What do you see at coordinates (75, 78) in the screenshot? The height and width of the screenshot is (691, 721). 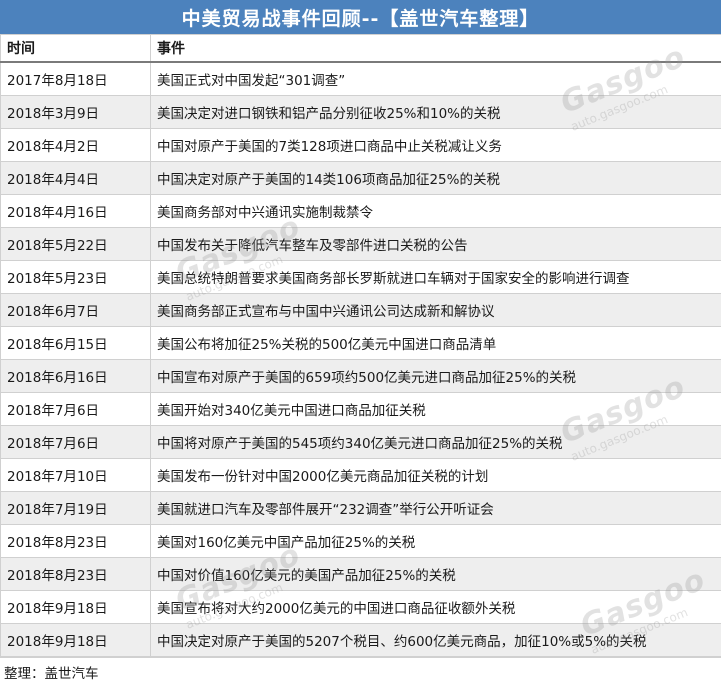 I see `event-date: 2017年8月18日` at bounding box center [75, 78].